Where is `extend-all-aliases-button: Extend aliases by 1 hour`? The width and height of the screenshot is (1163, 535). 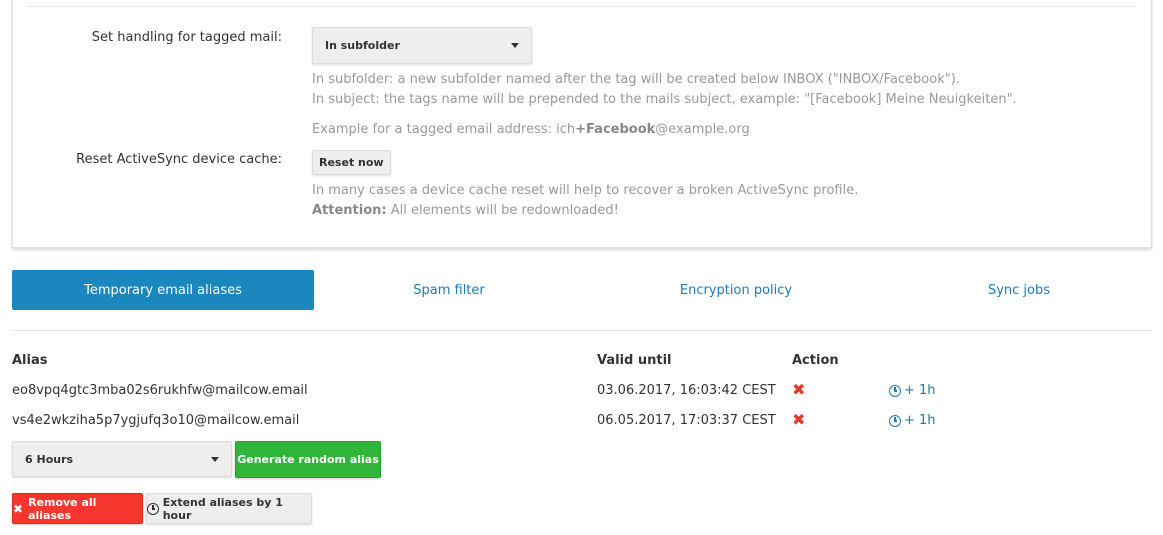
extend-all-aliases-button: Extend aliases by 1 hour is located at coordinates (229, 508).